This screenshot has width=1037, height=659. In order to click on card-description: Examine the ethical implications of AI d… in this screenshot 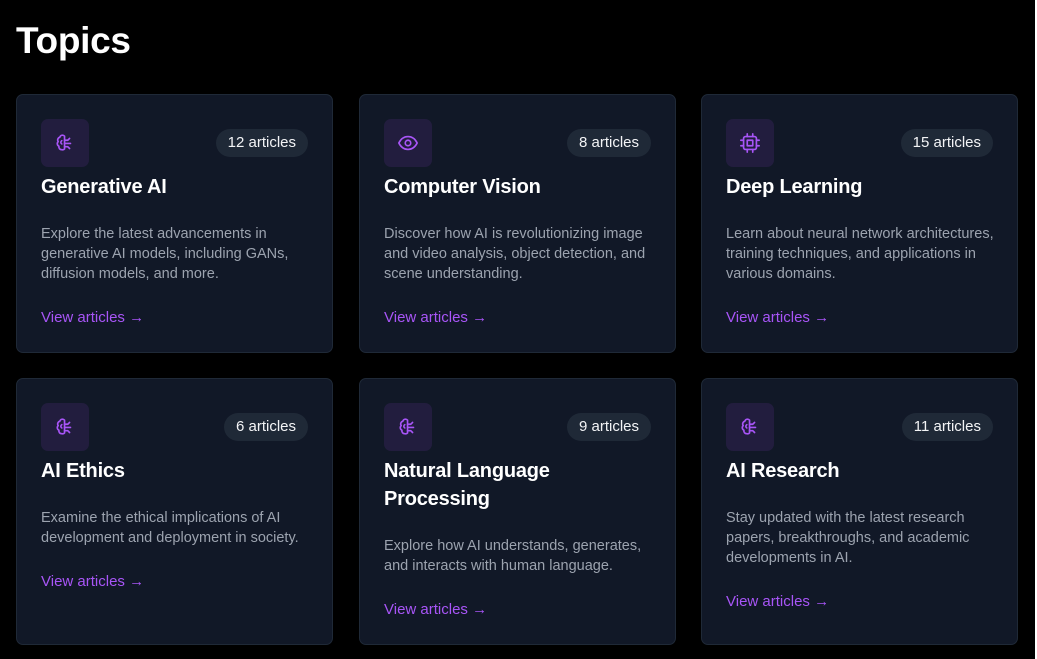, I will do `click(170, 528)`.